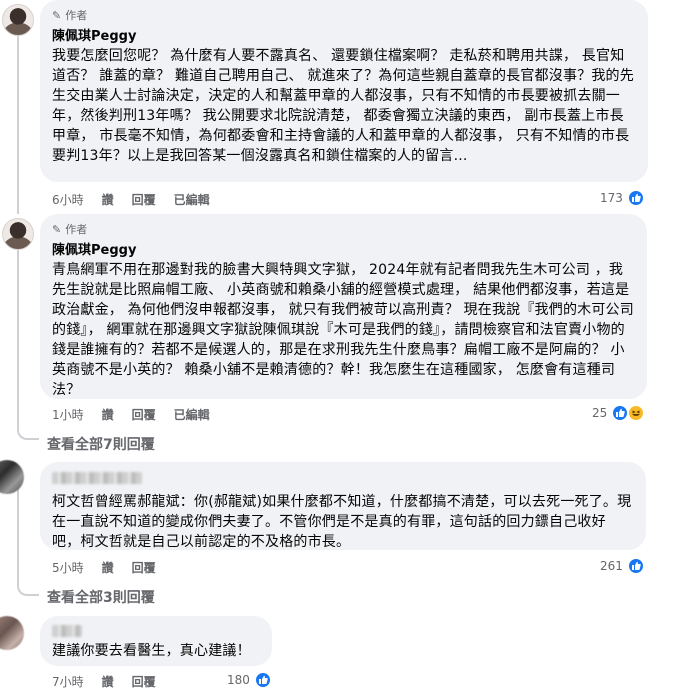 The width and height of the screenshot is (675, 693). I want to click on reaction-count: 25, so click(600, 413).